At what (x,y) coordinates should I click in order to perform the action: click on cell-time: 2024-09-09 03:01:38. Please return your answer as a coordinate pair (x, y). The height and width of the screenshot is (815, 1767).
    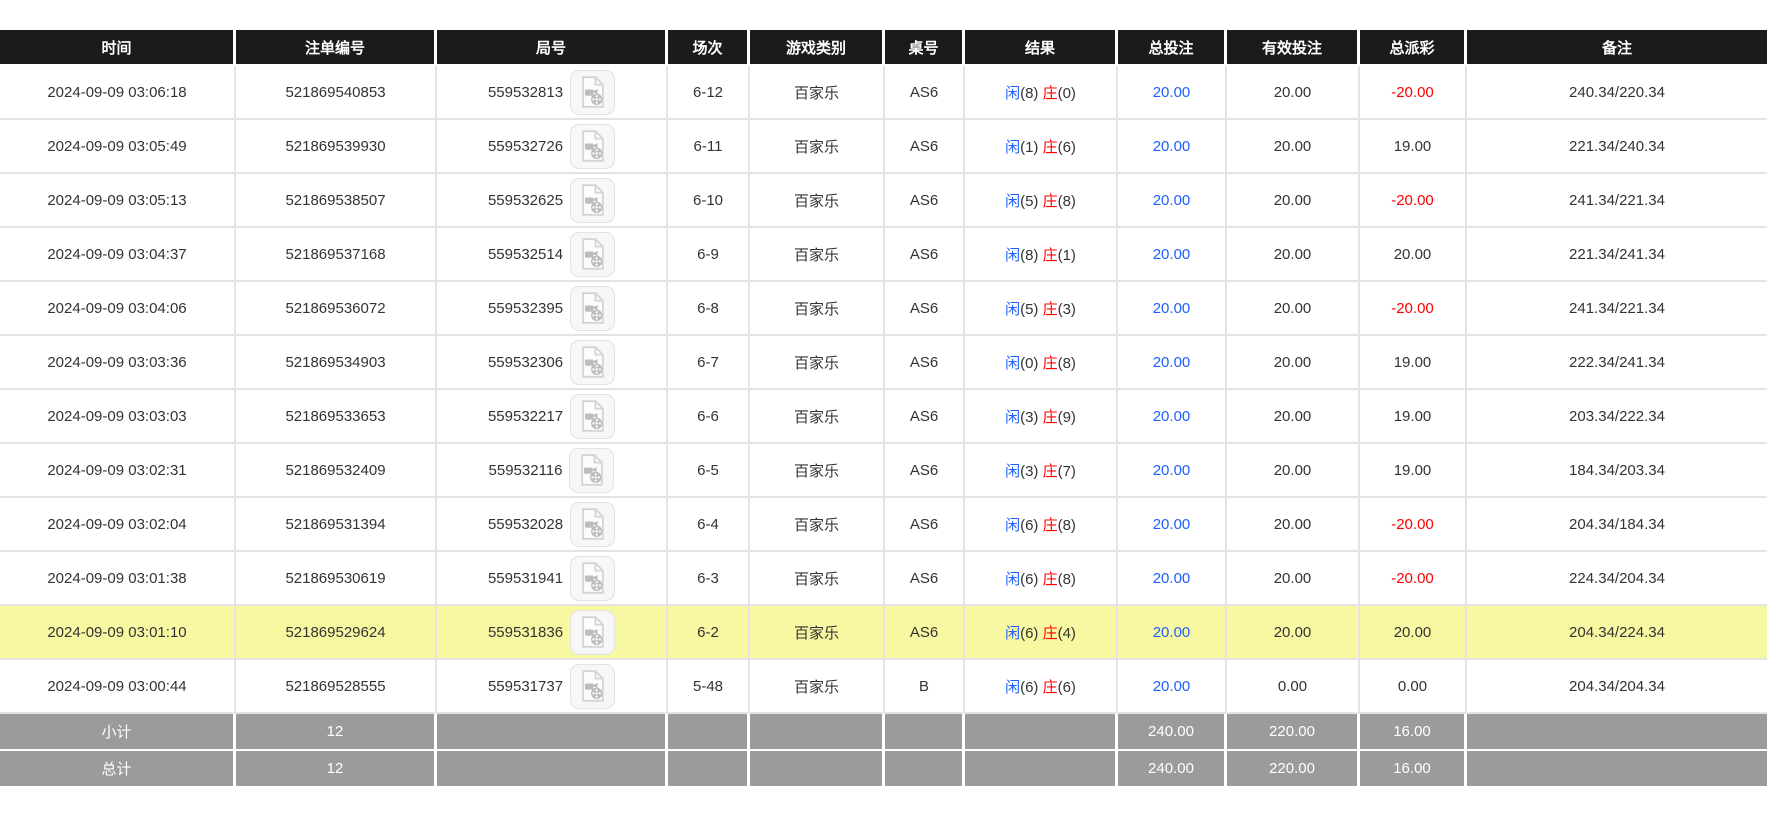
    Looking at the image, I should click on (118, 579).